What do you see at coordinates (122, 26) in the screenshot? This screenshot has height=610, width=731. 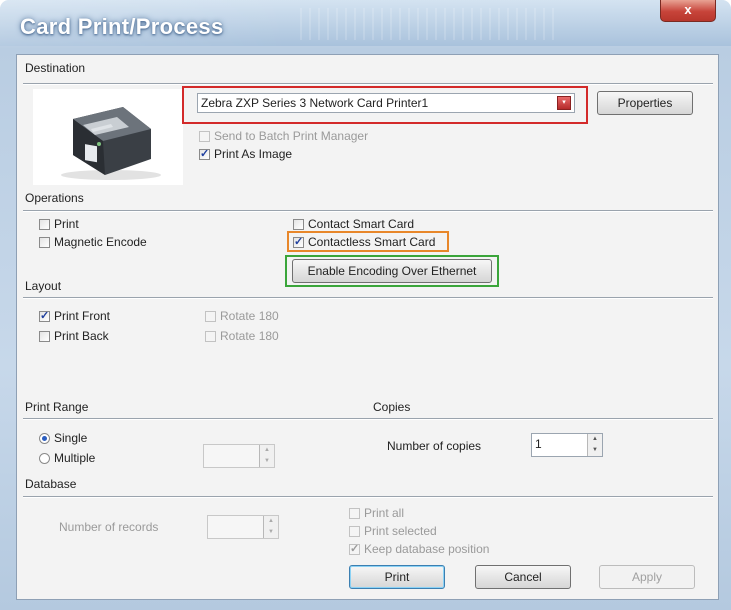 I see `window-title: Card Print/Process` at bounding box center [122, 26].